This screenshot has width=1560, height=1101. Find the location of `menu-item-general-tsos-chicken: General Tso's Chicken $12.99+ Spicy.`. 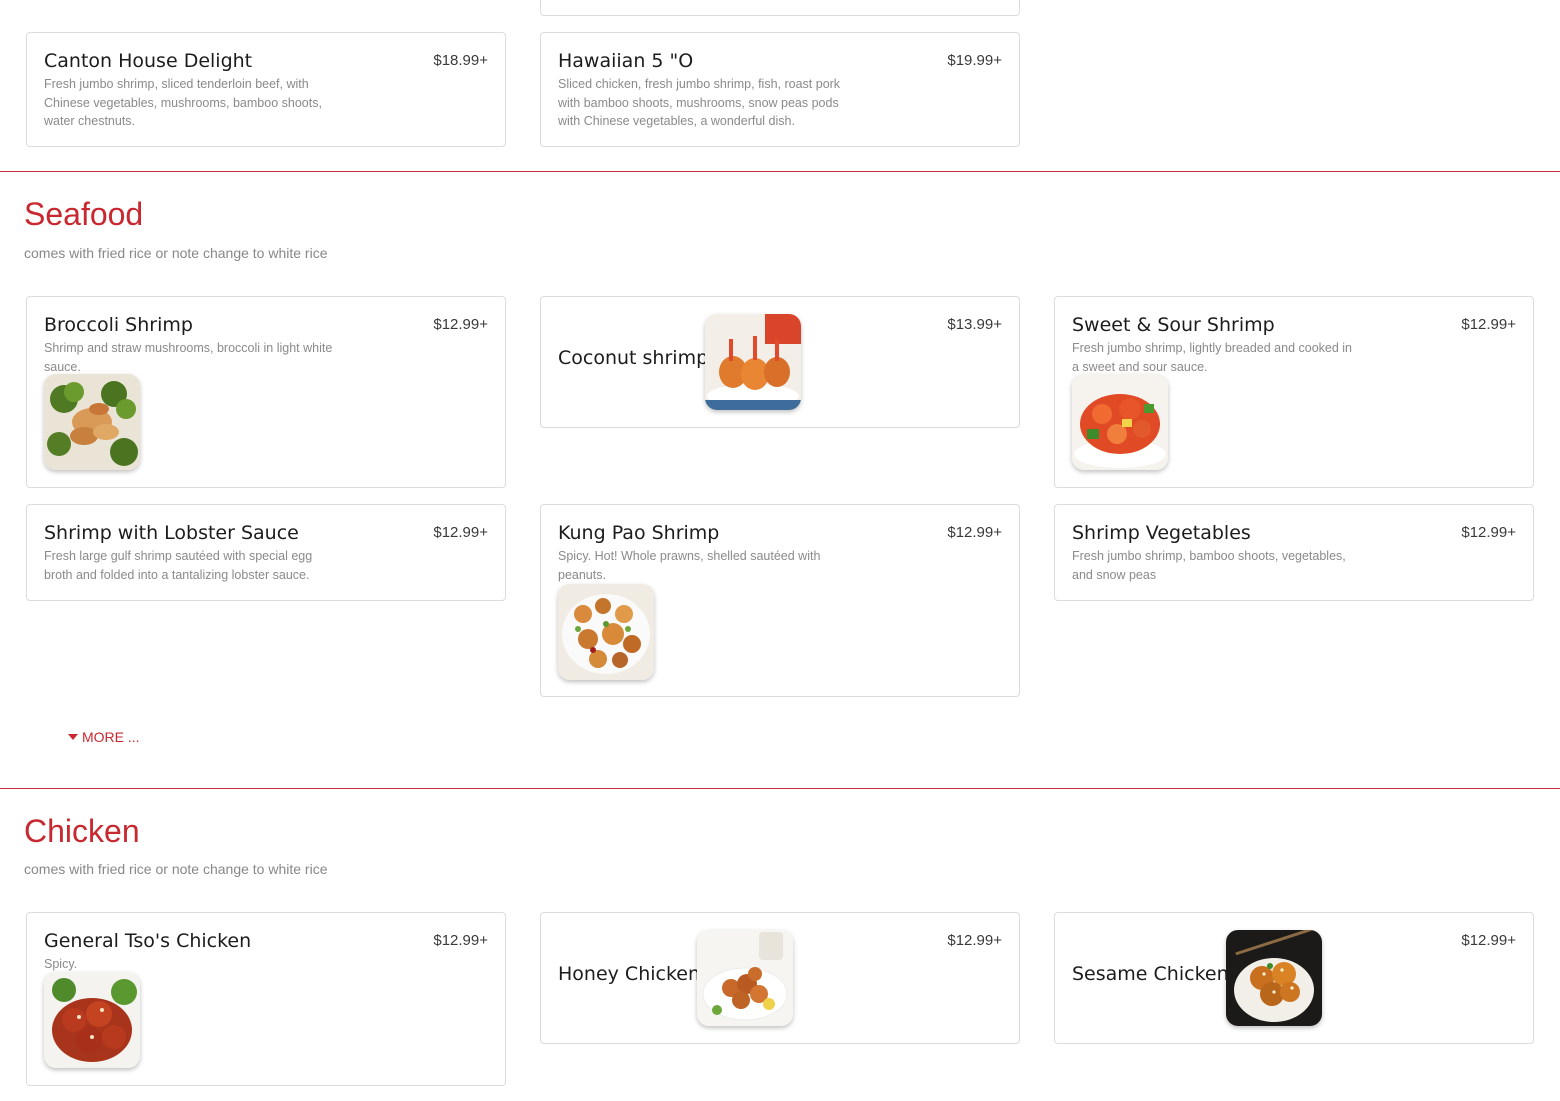

menu-item-general-tsos-chicken: General Tso's Chicken $12.99+ Spicy. is located at coordinates (266, 999).